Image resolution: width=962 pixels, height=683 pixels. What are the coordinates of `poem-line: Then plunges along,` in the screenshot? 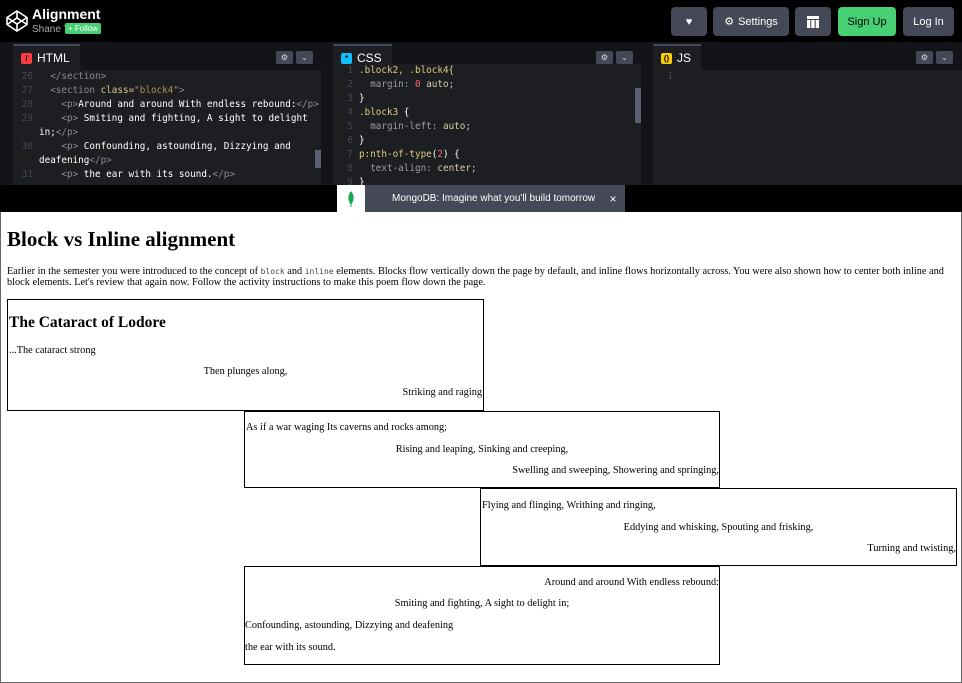 It's located at (245, 371).